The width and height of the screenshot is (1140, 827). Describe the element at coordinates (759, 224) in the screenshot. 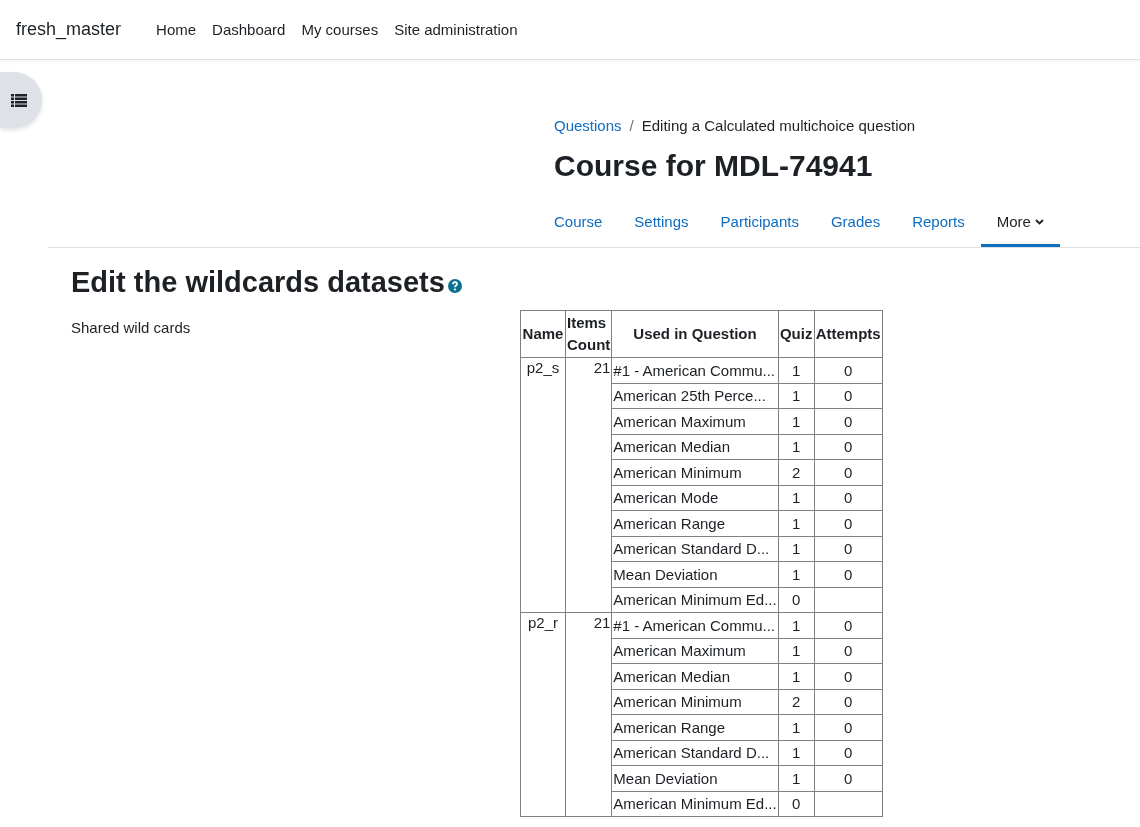

I see `course-tab: Participants` at that location.